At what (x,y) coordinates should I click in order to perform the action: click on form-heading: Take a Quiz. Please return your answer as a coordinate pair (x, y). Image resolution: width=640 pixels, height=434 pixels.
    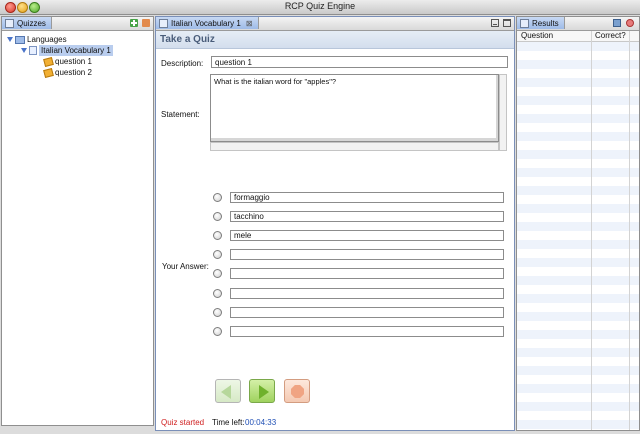
    Looking at the image, I should click on (335, 40).